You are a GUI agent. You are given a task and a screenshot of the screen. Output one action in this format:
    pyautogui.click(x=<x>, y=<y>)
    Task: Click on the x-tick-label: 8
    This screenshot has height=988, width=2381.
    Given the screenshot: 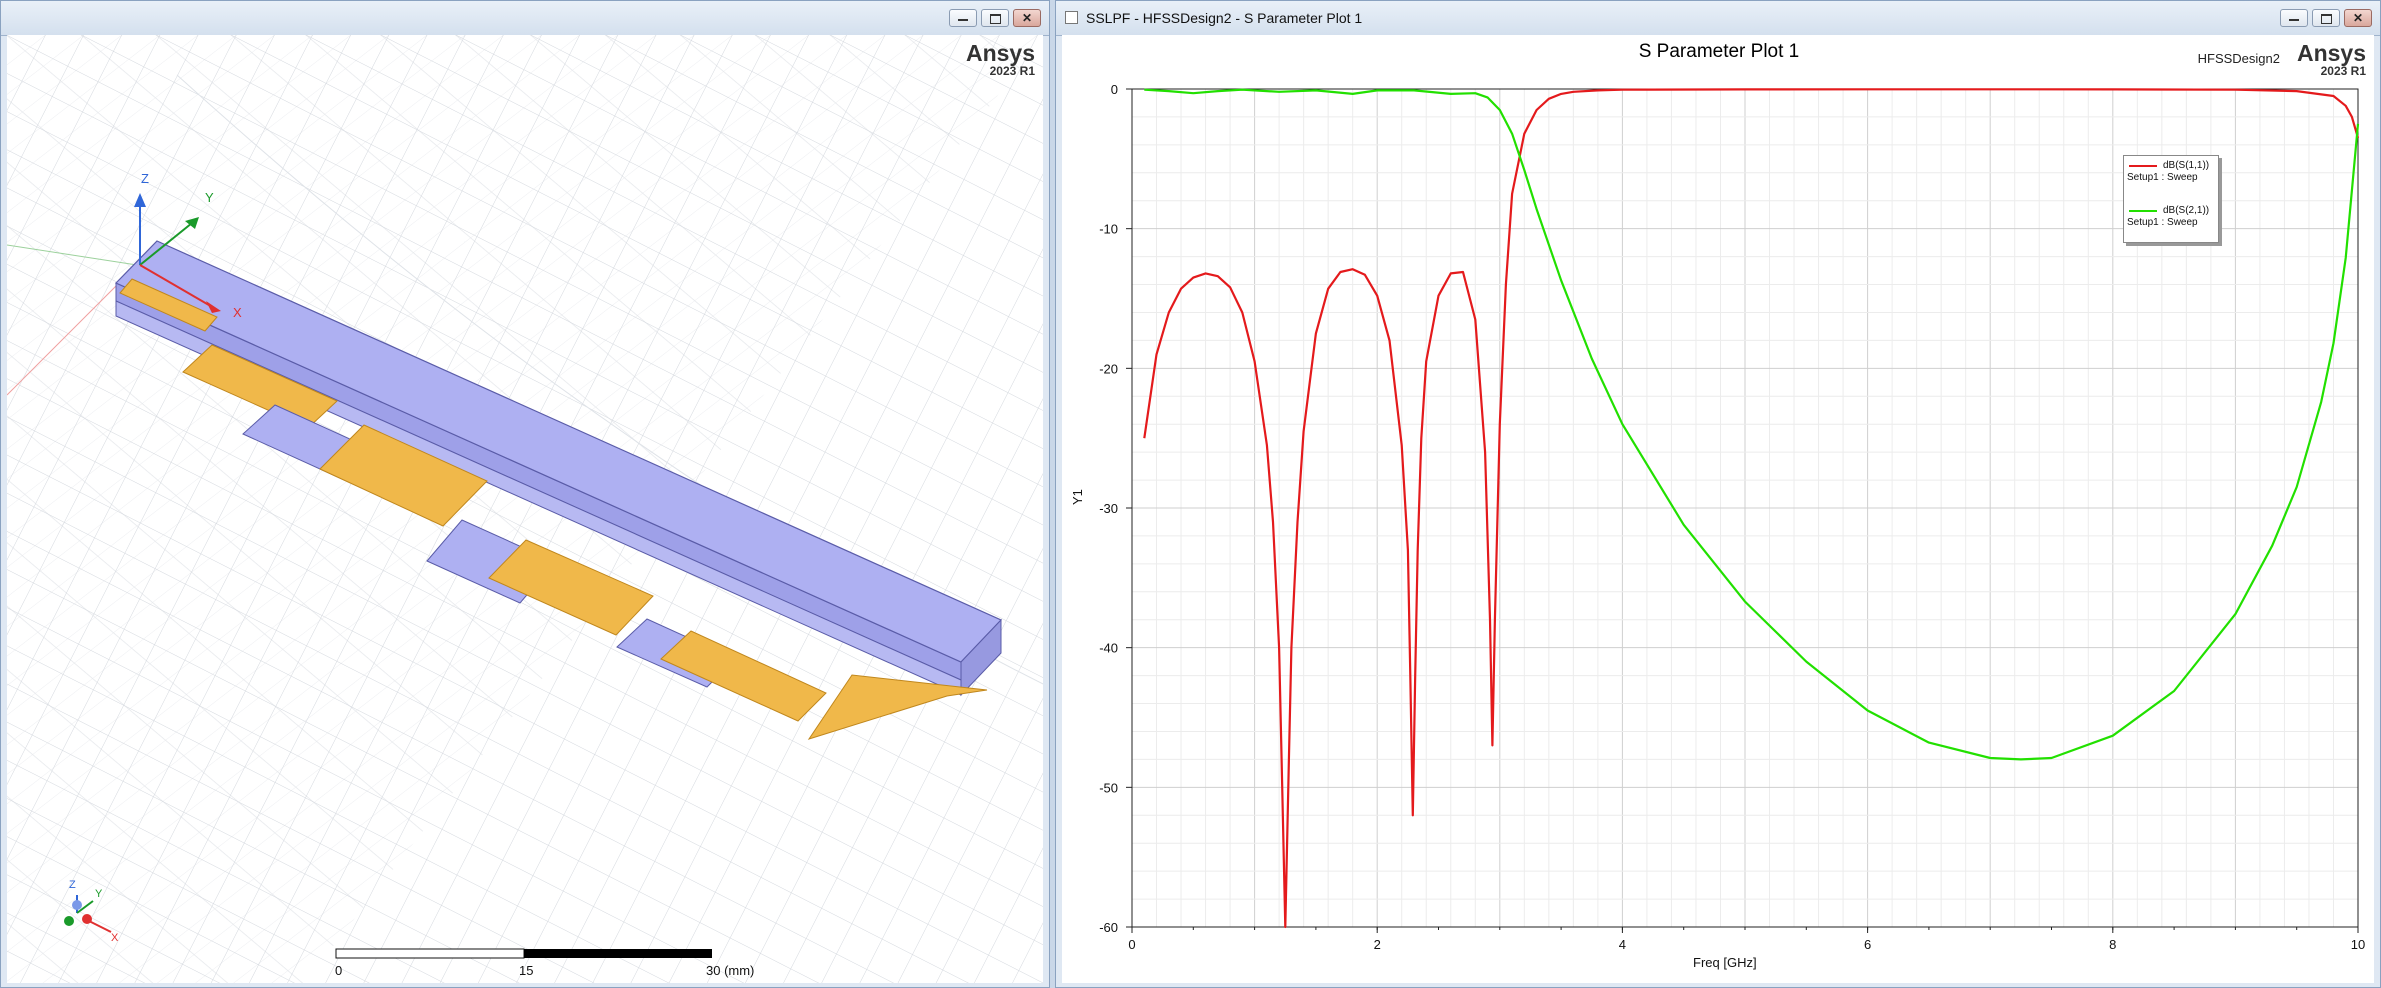 What is the action you would take?
    pyautogui.click(x=2112, y=944)
    